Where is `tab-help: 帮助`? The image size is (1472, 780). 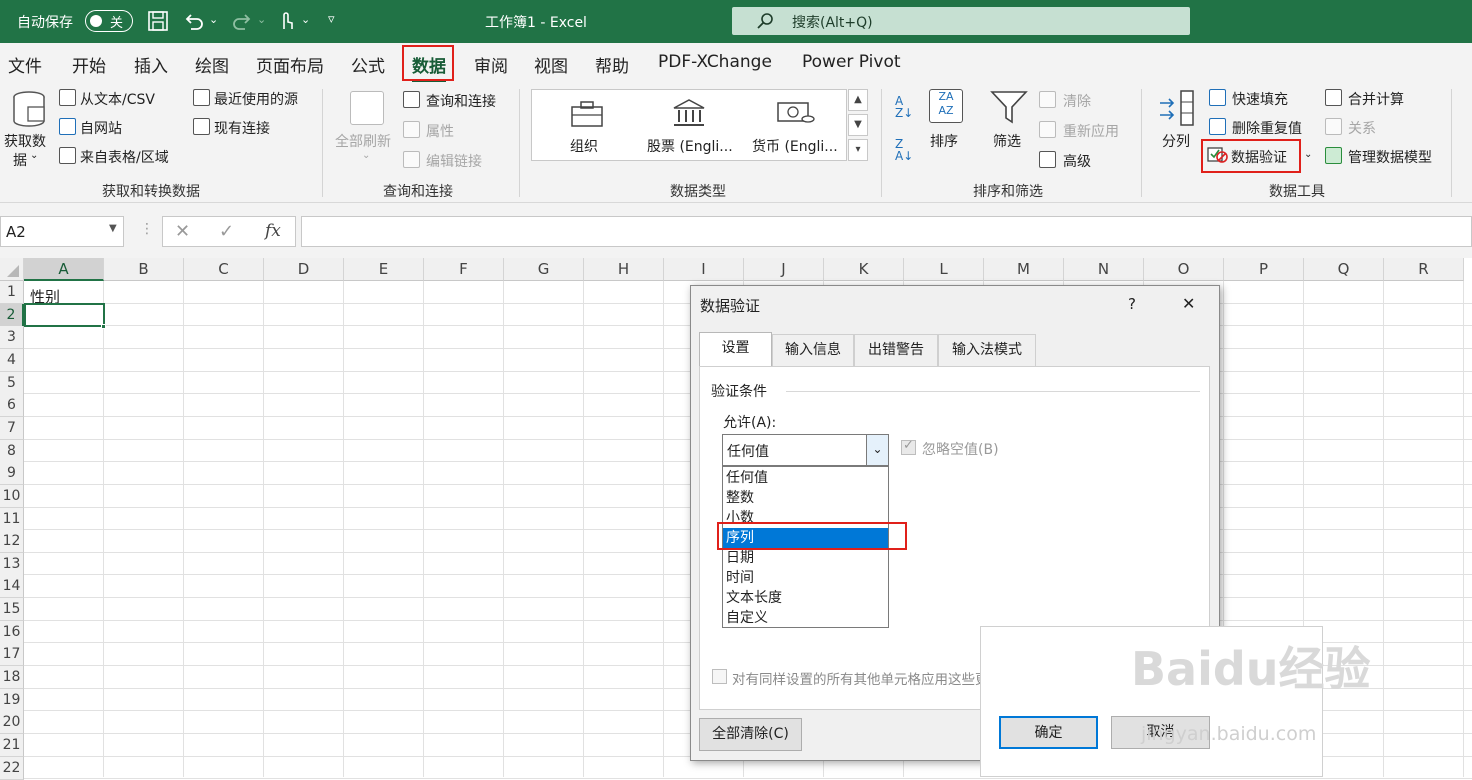
tab-help: 帮助 is located at coordinates (612, 64).